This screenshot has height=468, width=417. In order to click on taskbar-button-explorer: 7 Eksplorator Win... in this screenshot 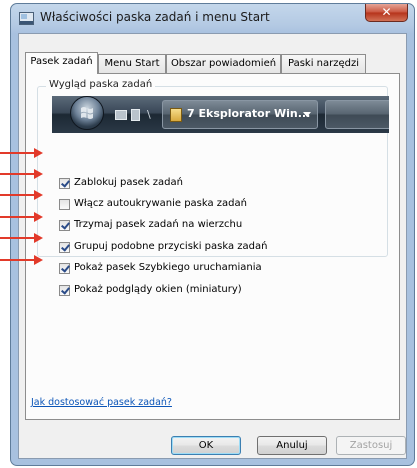, I will do `click(240, 114)`.